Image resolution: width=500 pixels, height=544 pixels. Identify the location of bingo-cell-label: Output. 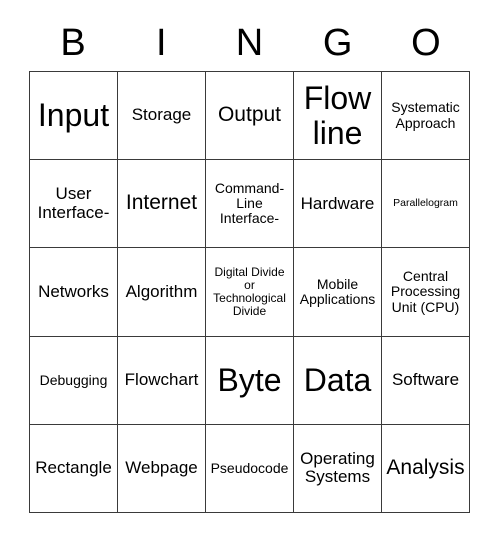
(249, 115).